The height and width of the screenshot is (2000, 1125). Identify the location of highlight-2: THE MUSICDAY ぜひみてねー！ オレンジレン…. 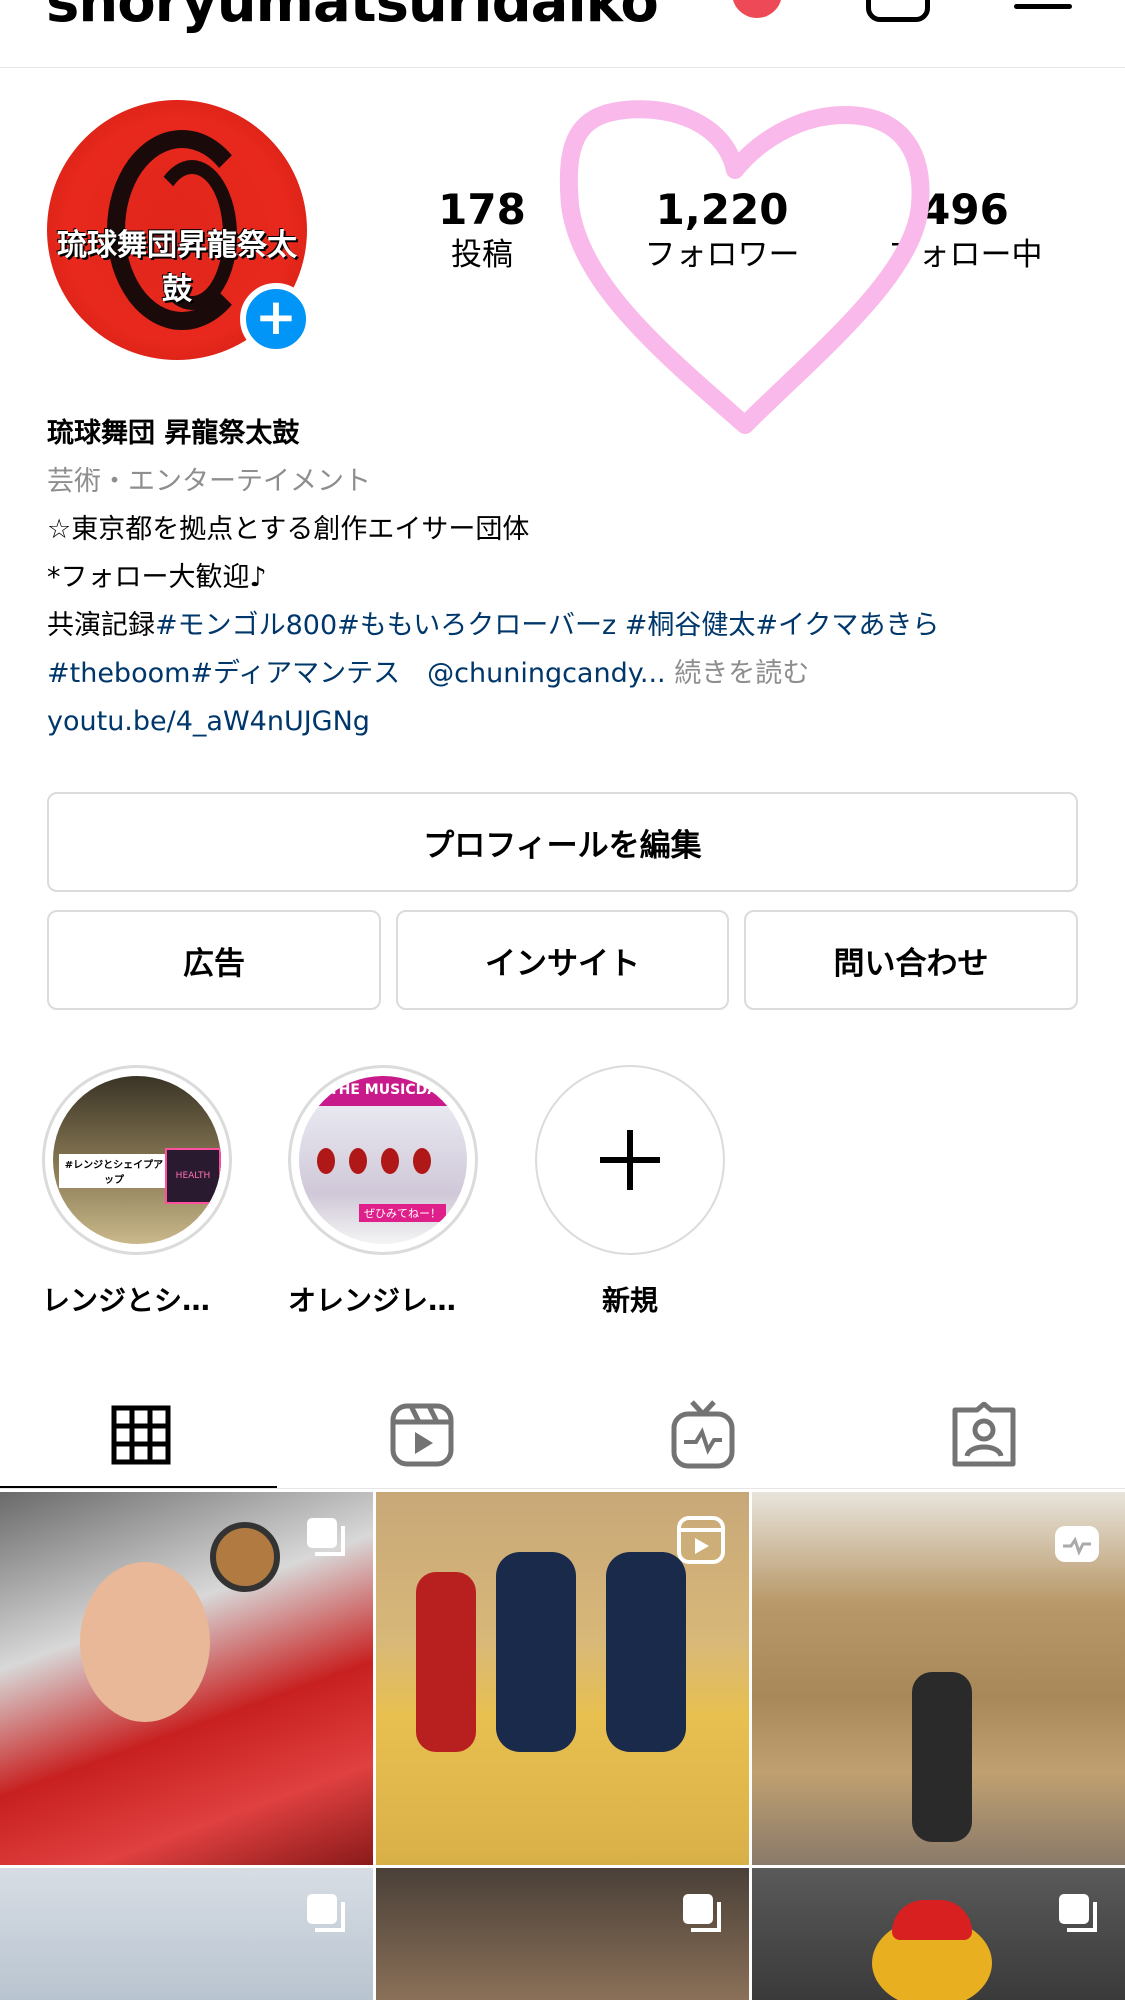
(383, 1192).